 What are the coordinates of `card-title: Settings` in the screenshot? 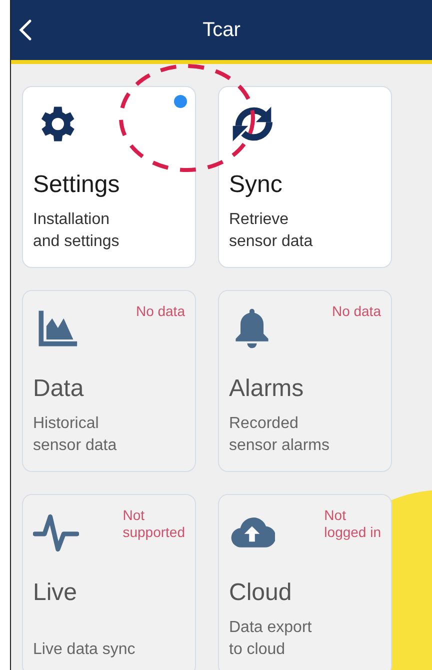 It's located at (77, 185).